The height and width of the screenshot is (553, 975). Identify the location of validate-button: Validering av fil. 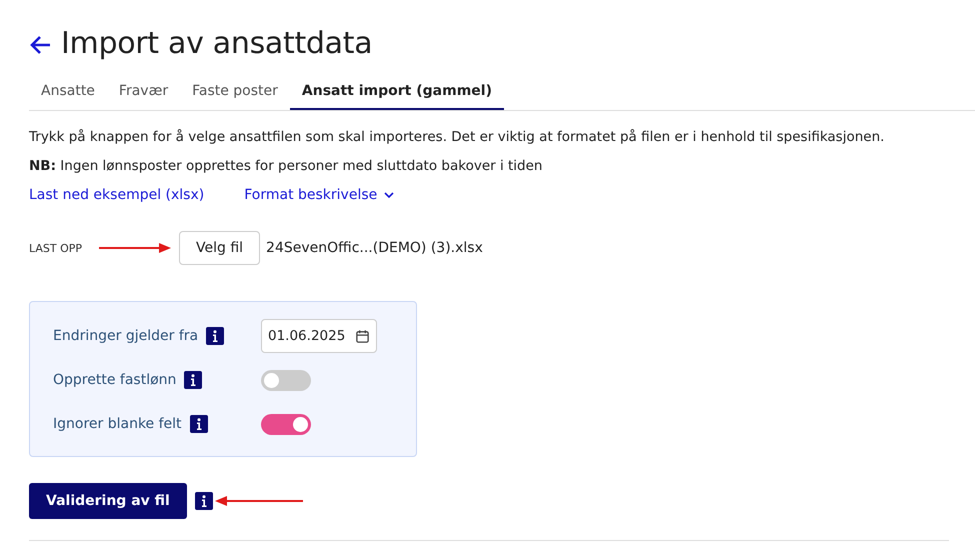
(108, 501).